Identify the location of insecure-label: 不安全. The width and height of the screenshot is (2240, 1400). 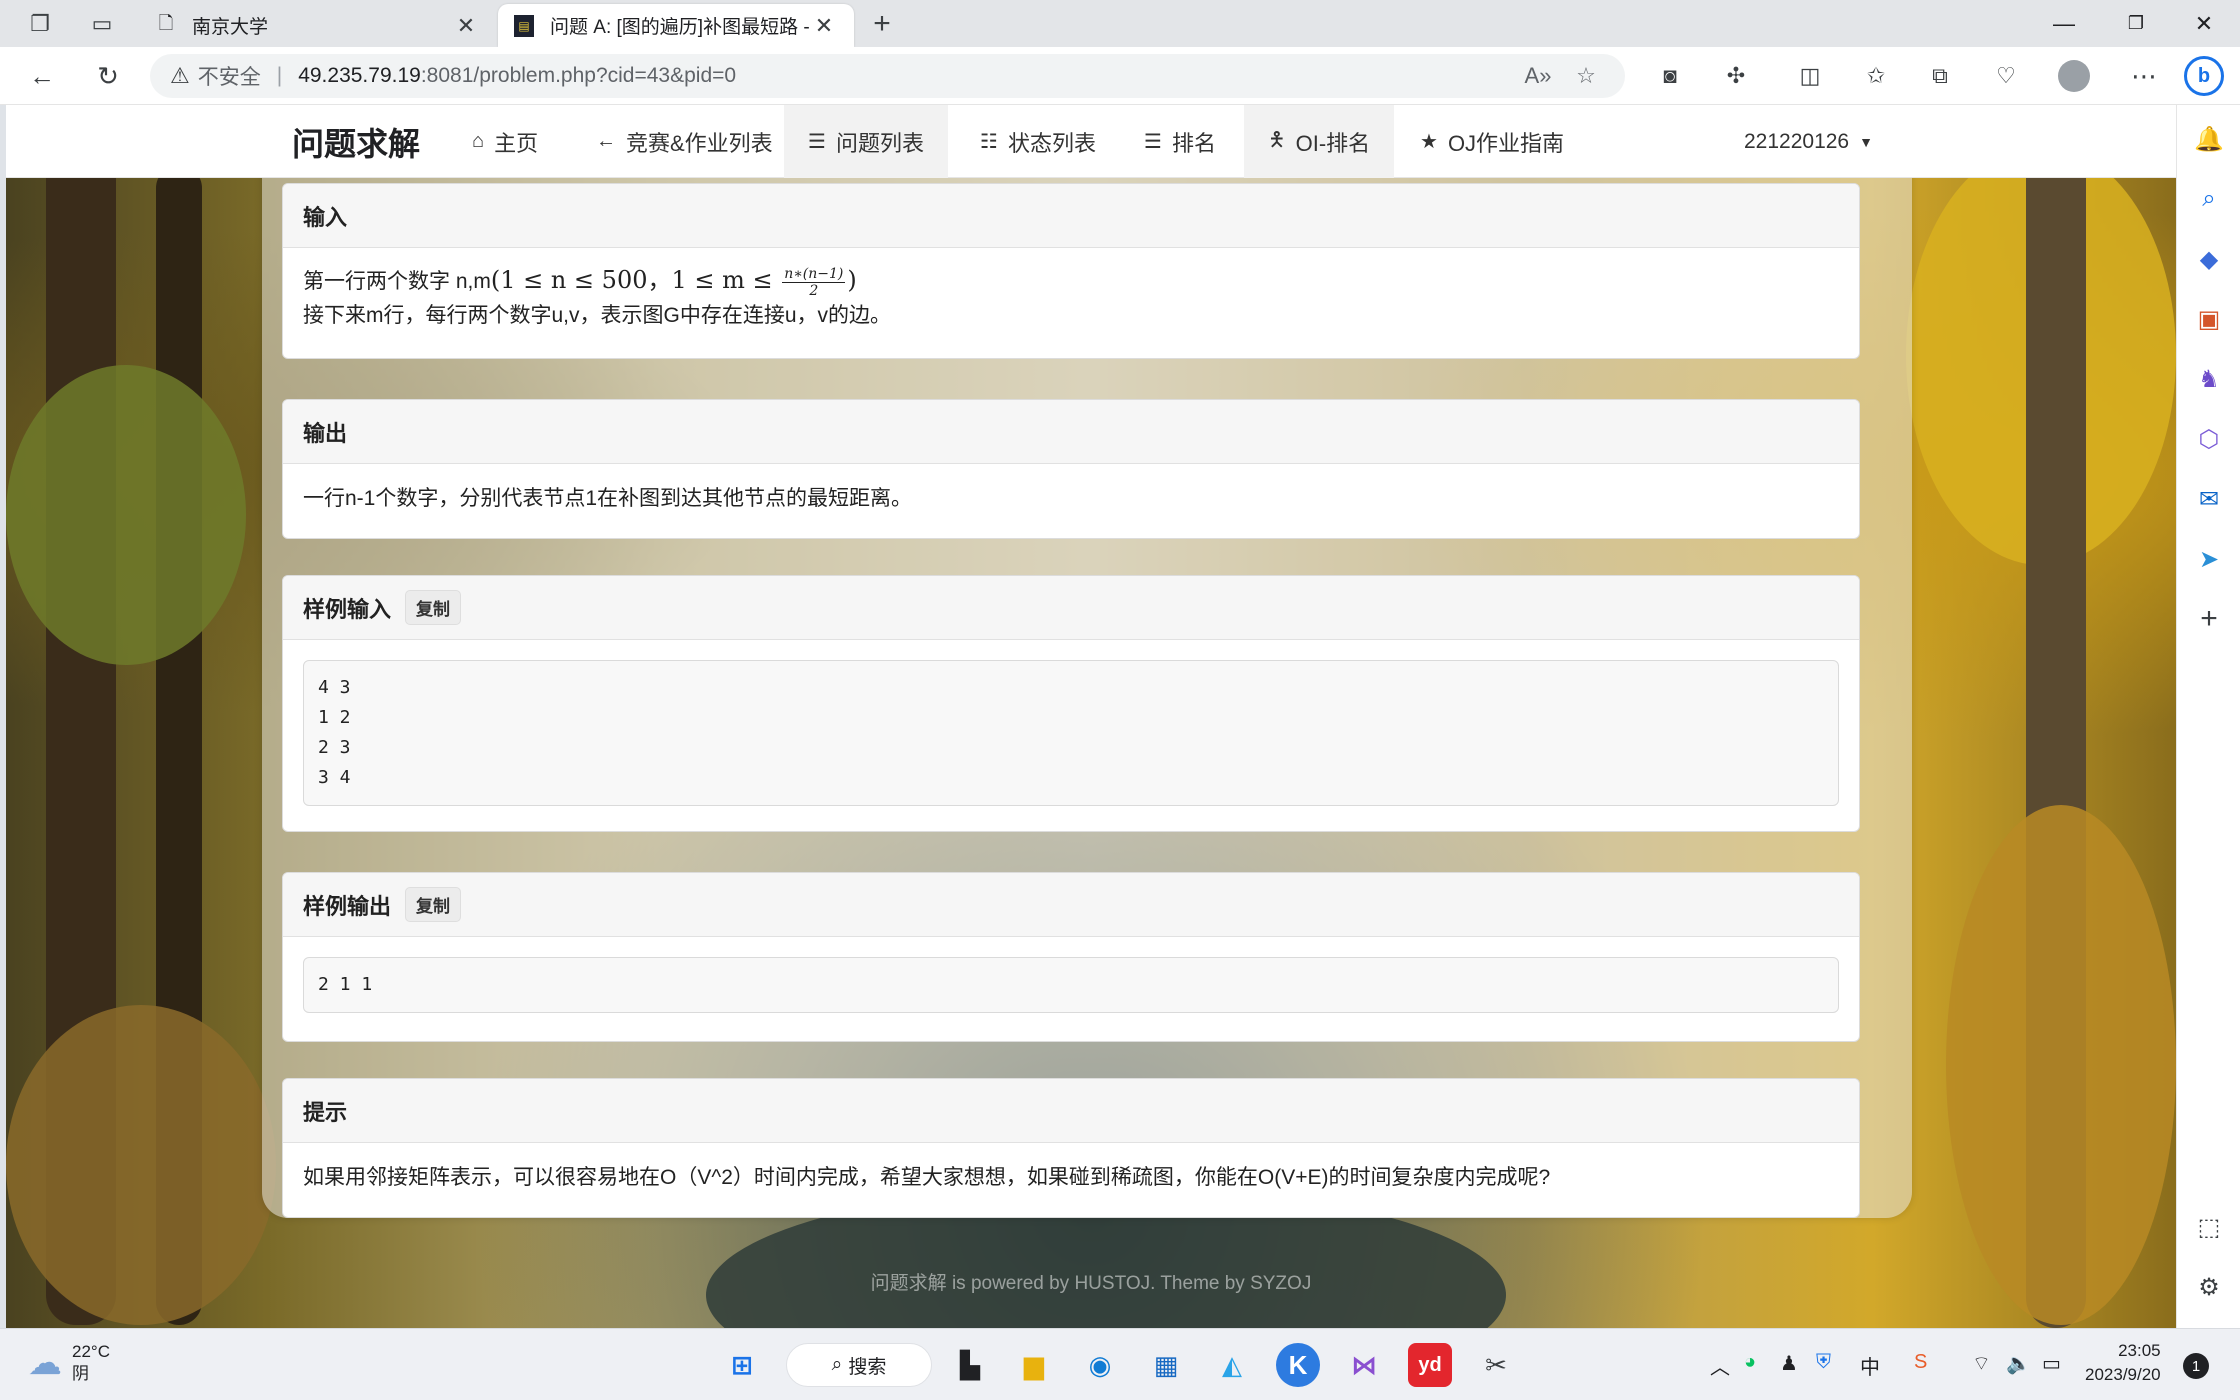
(229, 76).